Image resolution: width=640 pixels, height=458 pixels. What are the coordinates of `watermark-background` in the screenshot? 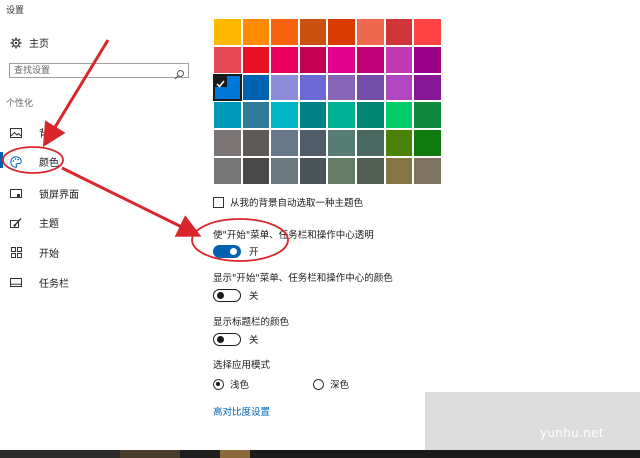 It's located at (532, 421).